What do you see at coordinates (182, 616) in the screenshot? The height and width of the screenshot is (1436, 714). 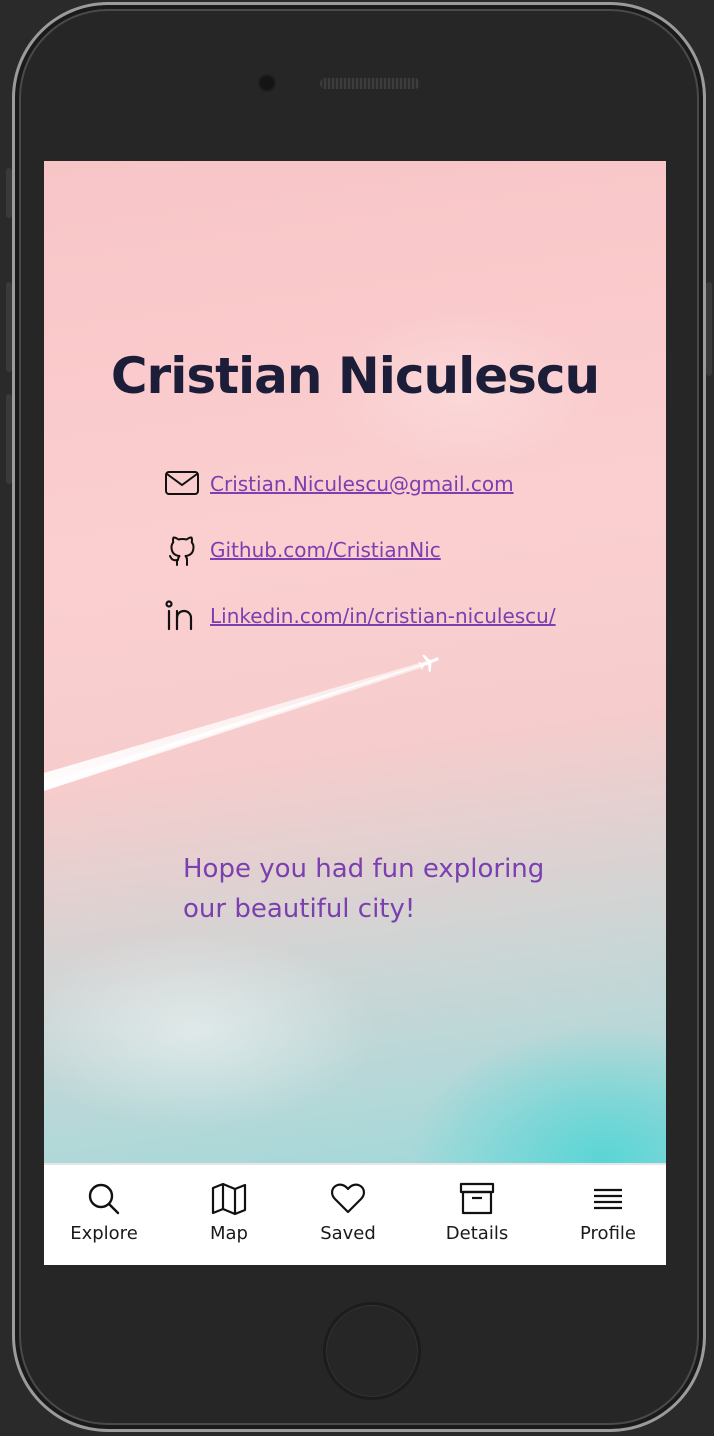 I see `linkedin-icon` at bounding box center [182, 616].